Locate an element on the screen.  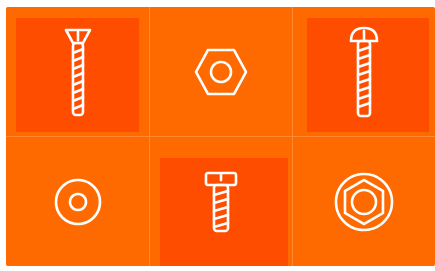
round-head-screw-icon is located at coordinates (363, 71).